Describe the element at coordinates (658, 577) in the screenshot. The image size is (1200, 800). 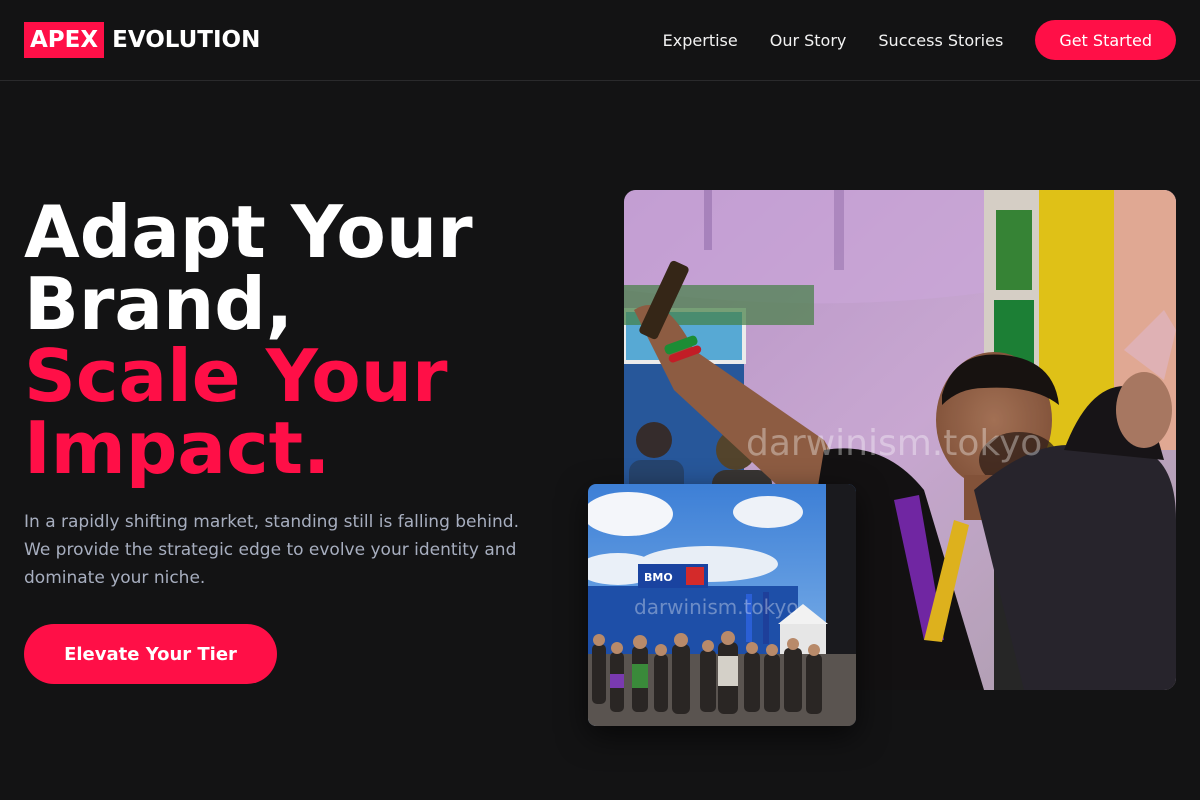
I see `truck-sign: BMO` at that location.